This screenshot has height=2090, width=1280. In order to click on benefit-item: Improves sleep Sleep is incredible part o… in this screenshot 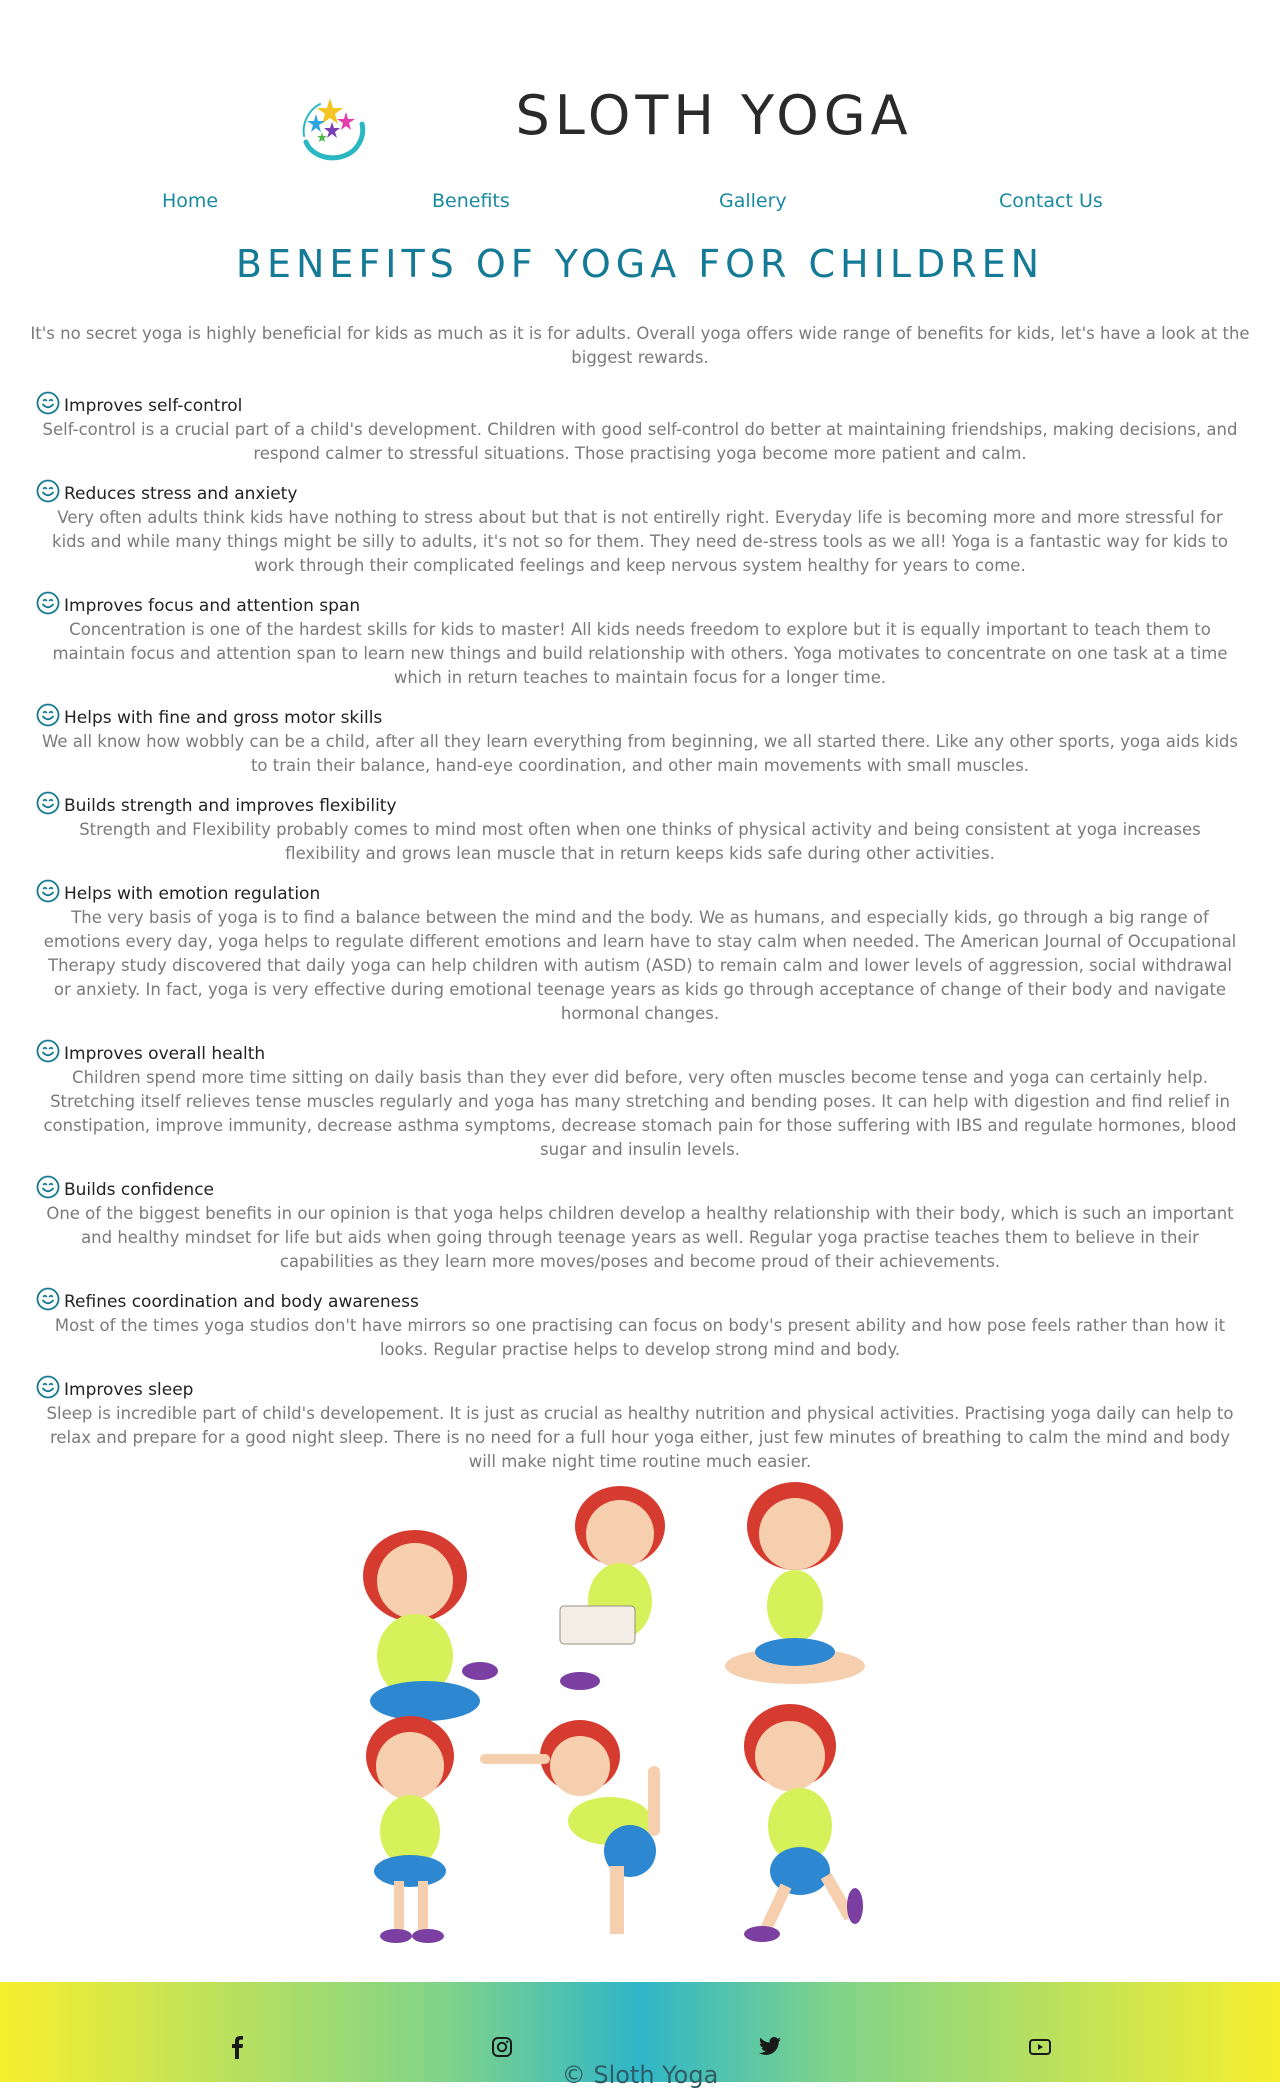, I will do `click(640, 1424)`.